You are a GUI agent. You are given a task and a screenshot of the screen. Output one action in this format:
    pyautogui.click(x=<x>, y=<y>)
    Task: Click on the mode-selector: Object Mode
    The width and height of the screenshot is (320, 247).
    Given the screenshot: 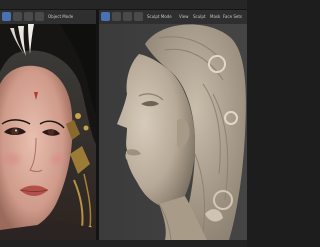 What is the action you would take?
    pyautogui.click(x=60, y=16)
    